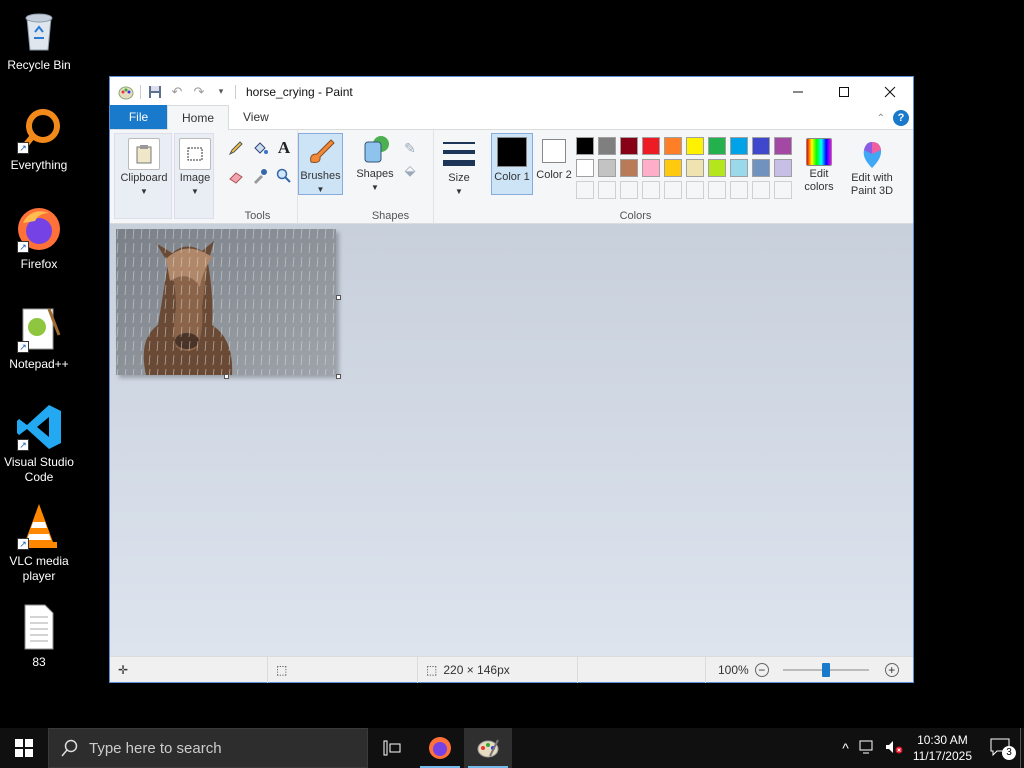  I want to click on image-label: Image, so click(195, 178).